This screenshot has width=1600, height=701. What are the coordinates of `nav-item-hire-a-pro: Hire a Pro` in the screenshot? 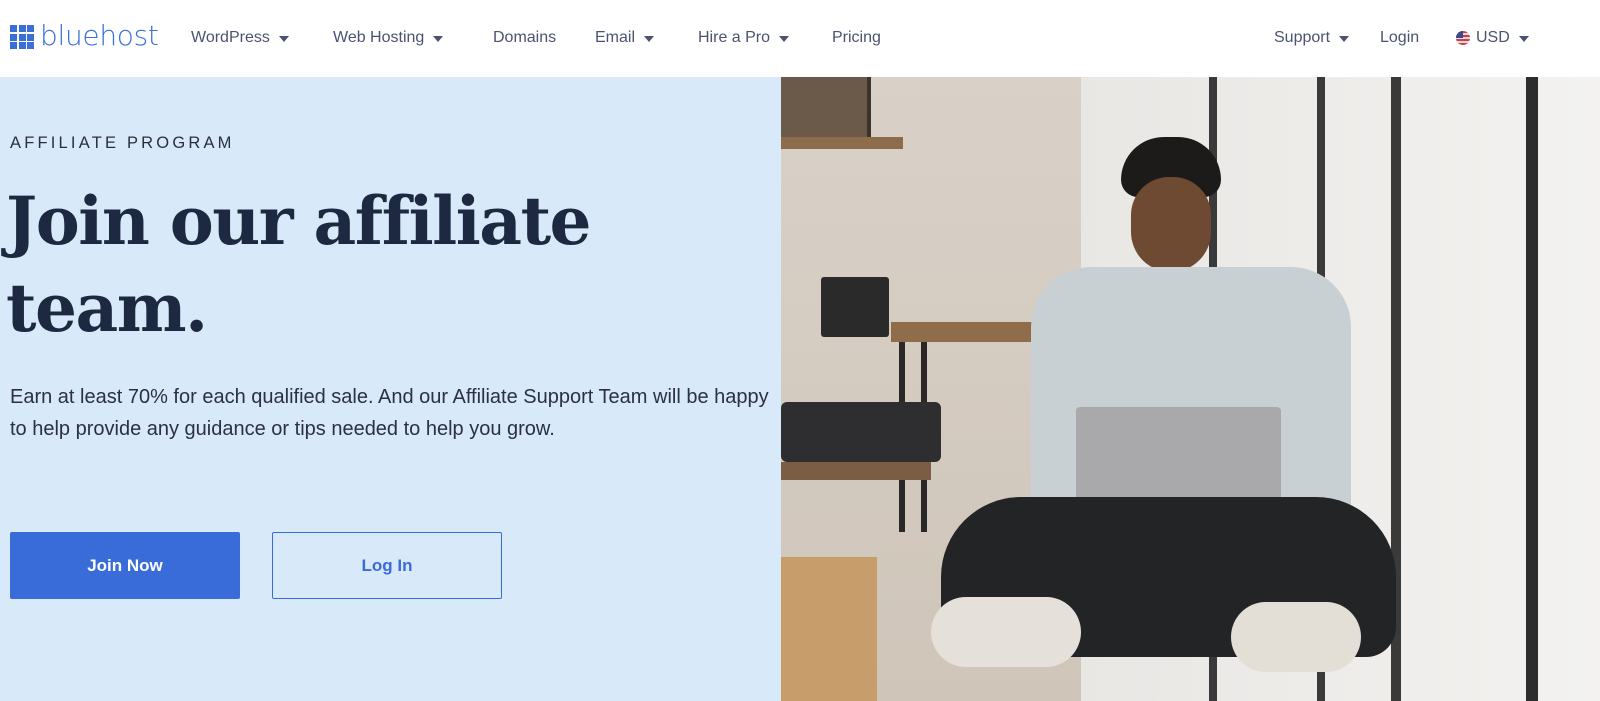 It's located at (744, 38).